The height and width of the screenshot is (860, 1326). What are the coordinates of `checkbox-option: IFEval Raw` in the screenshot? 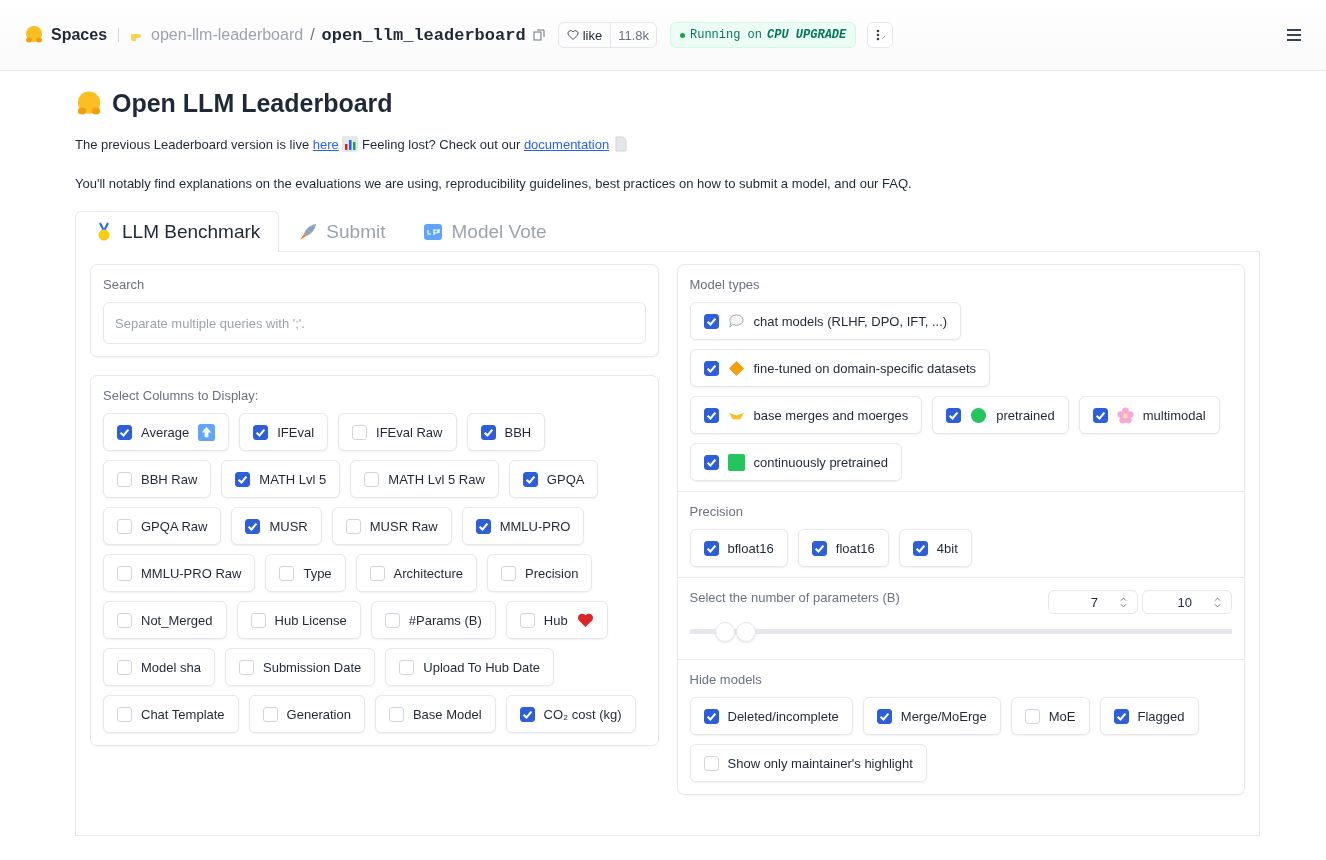 It's located at (397, 432).